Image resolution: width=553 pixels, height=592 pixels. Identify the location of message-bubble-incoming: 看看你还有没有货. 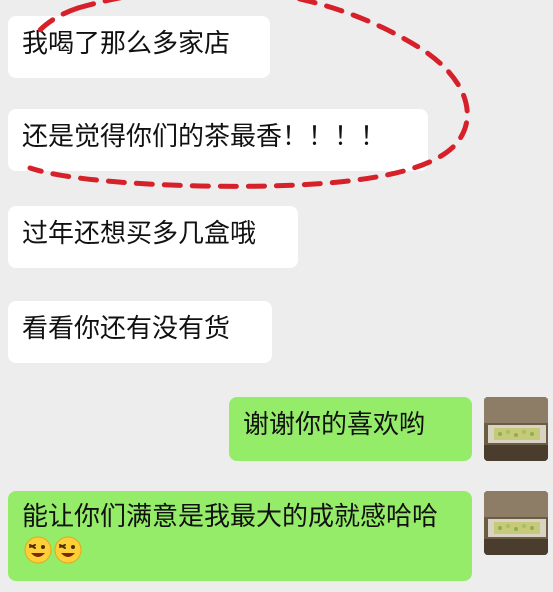
(140, 332).